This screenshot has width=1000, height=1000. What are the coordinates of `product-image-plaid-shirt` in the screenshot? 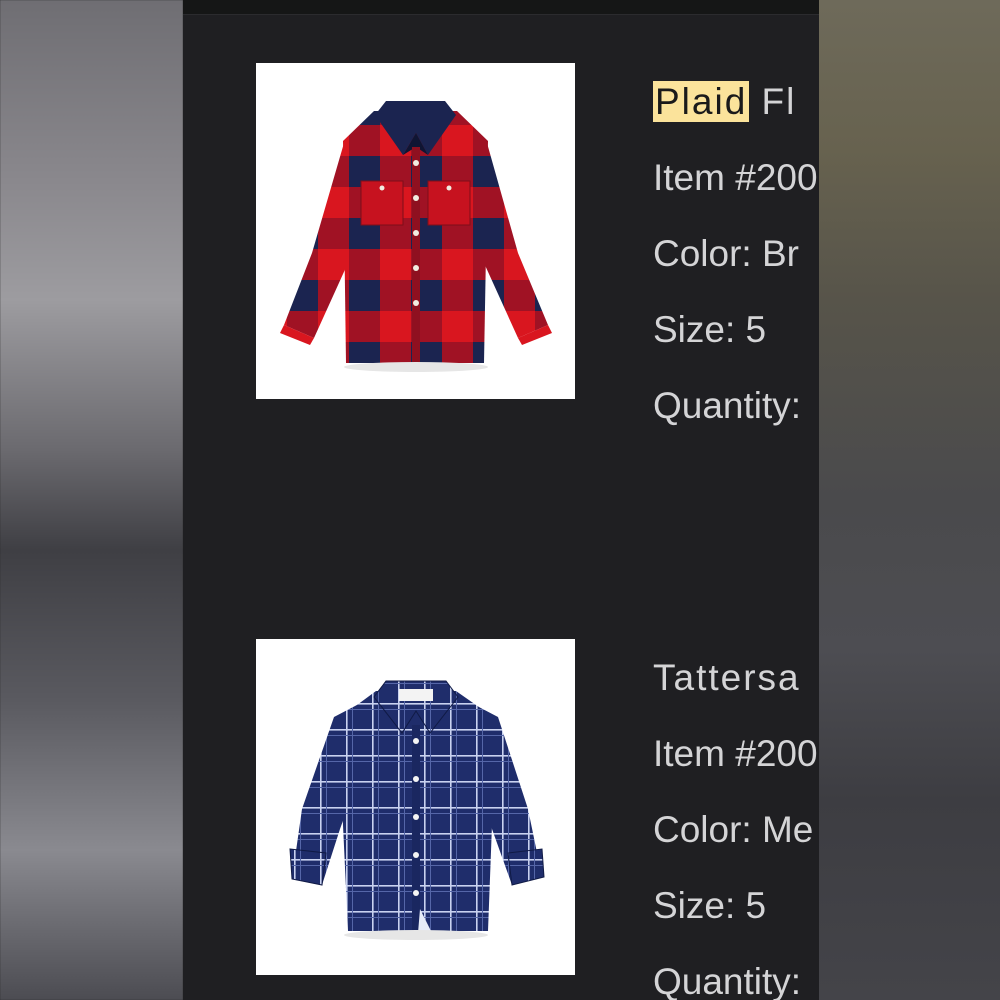 It's located at (415, 231).